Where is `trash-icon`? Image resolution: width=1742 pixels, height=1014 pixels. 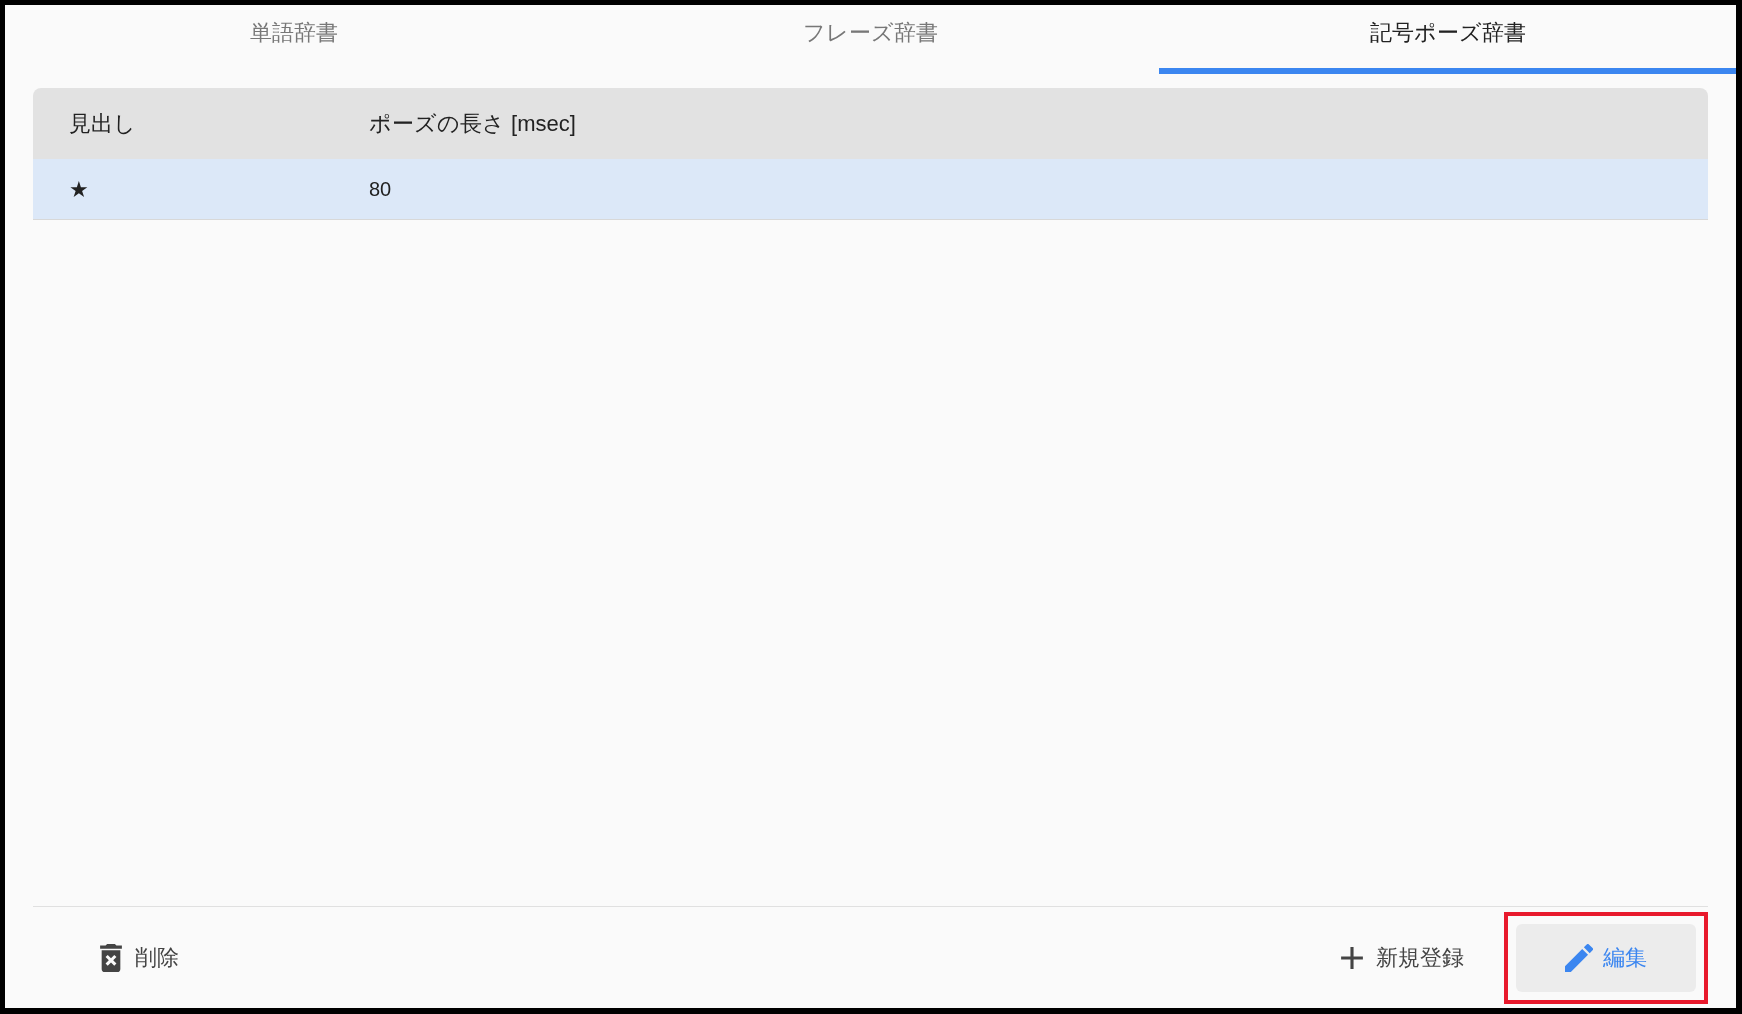
trash-icon is located at coordinates (111, 957).